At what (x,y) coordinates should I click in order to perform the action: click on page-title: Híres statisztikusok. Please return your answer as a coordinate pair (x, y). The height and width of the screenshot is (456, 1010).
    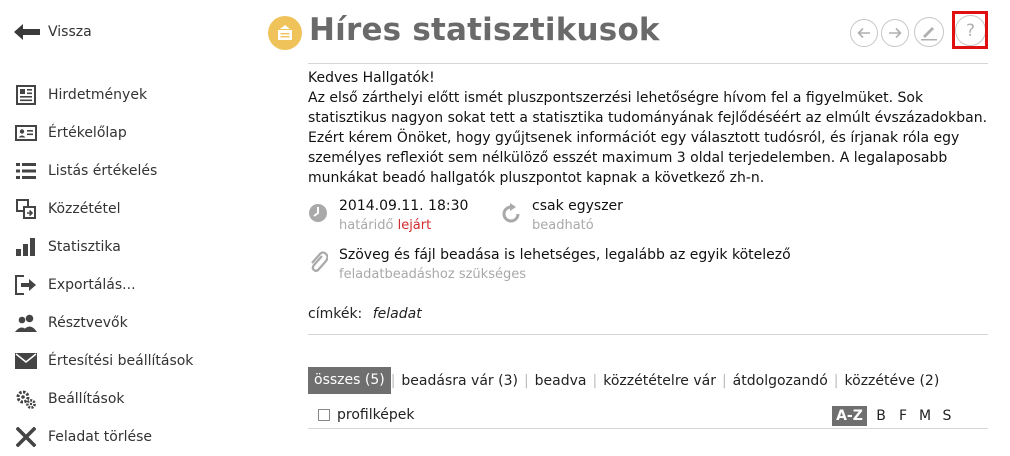
    Looking at the image, I should click on (484, 30).